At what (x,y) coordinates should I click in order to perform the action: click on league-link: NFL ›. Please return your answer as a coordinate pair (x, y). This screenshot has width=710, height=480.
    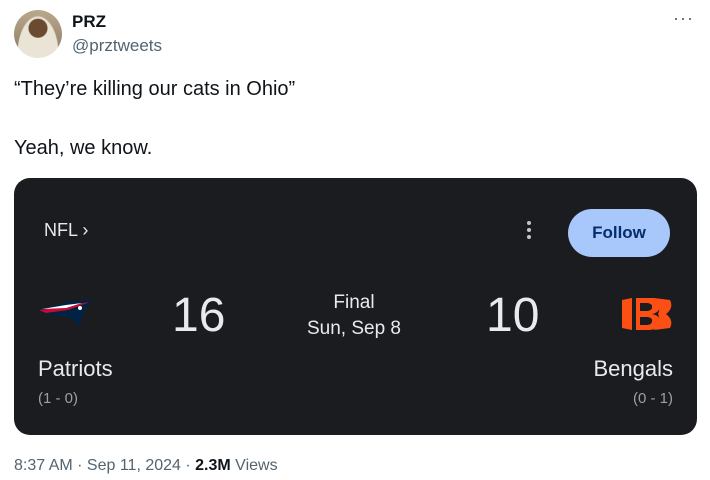
    Looking at the image, I should click on (66, 230).